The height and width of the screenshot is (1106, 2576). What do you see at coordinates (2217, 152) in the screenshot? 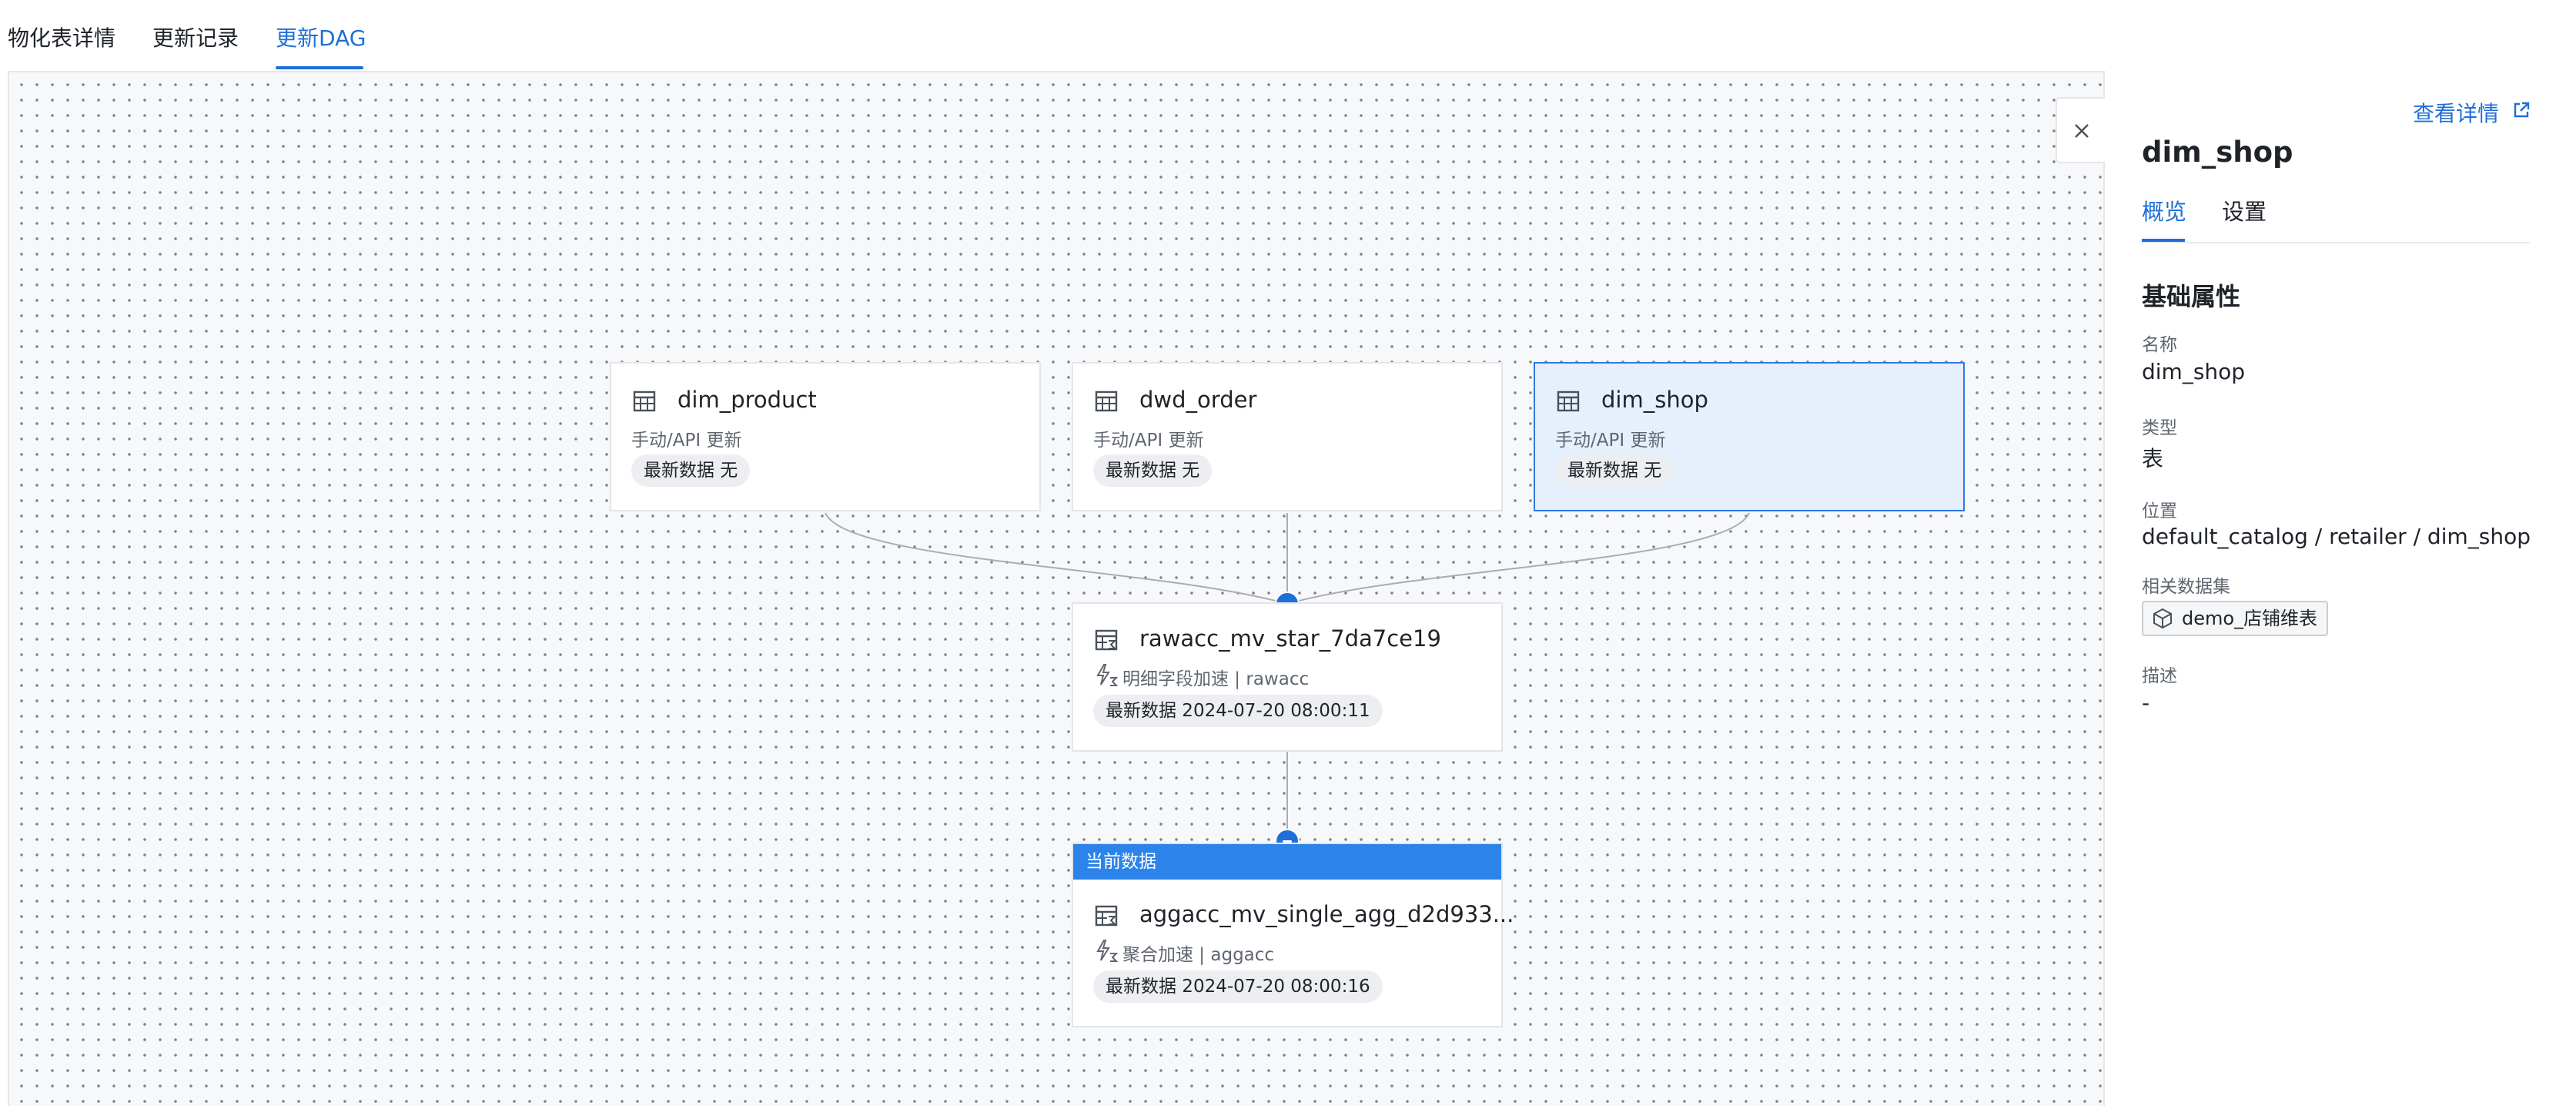
I see `panel-title: dim_shop` at bounding box center [2217, 152].